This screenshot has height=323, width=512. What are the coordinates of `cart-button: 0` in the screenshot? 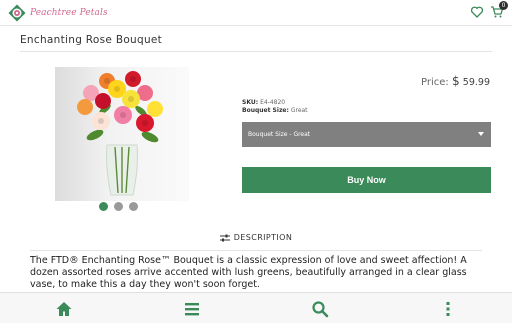 It's located at (499, 10).